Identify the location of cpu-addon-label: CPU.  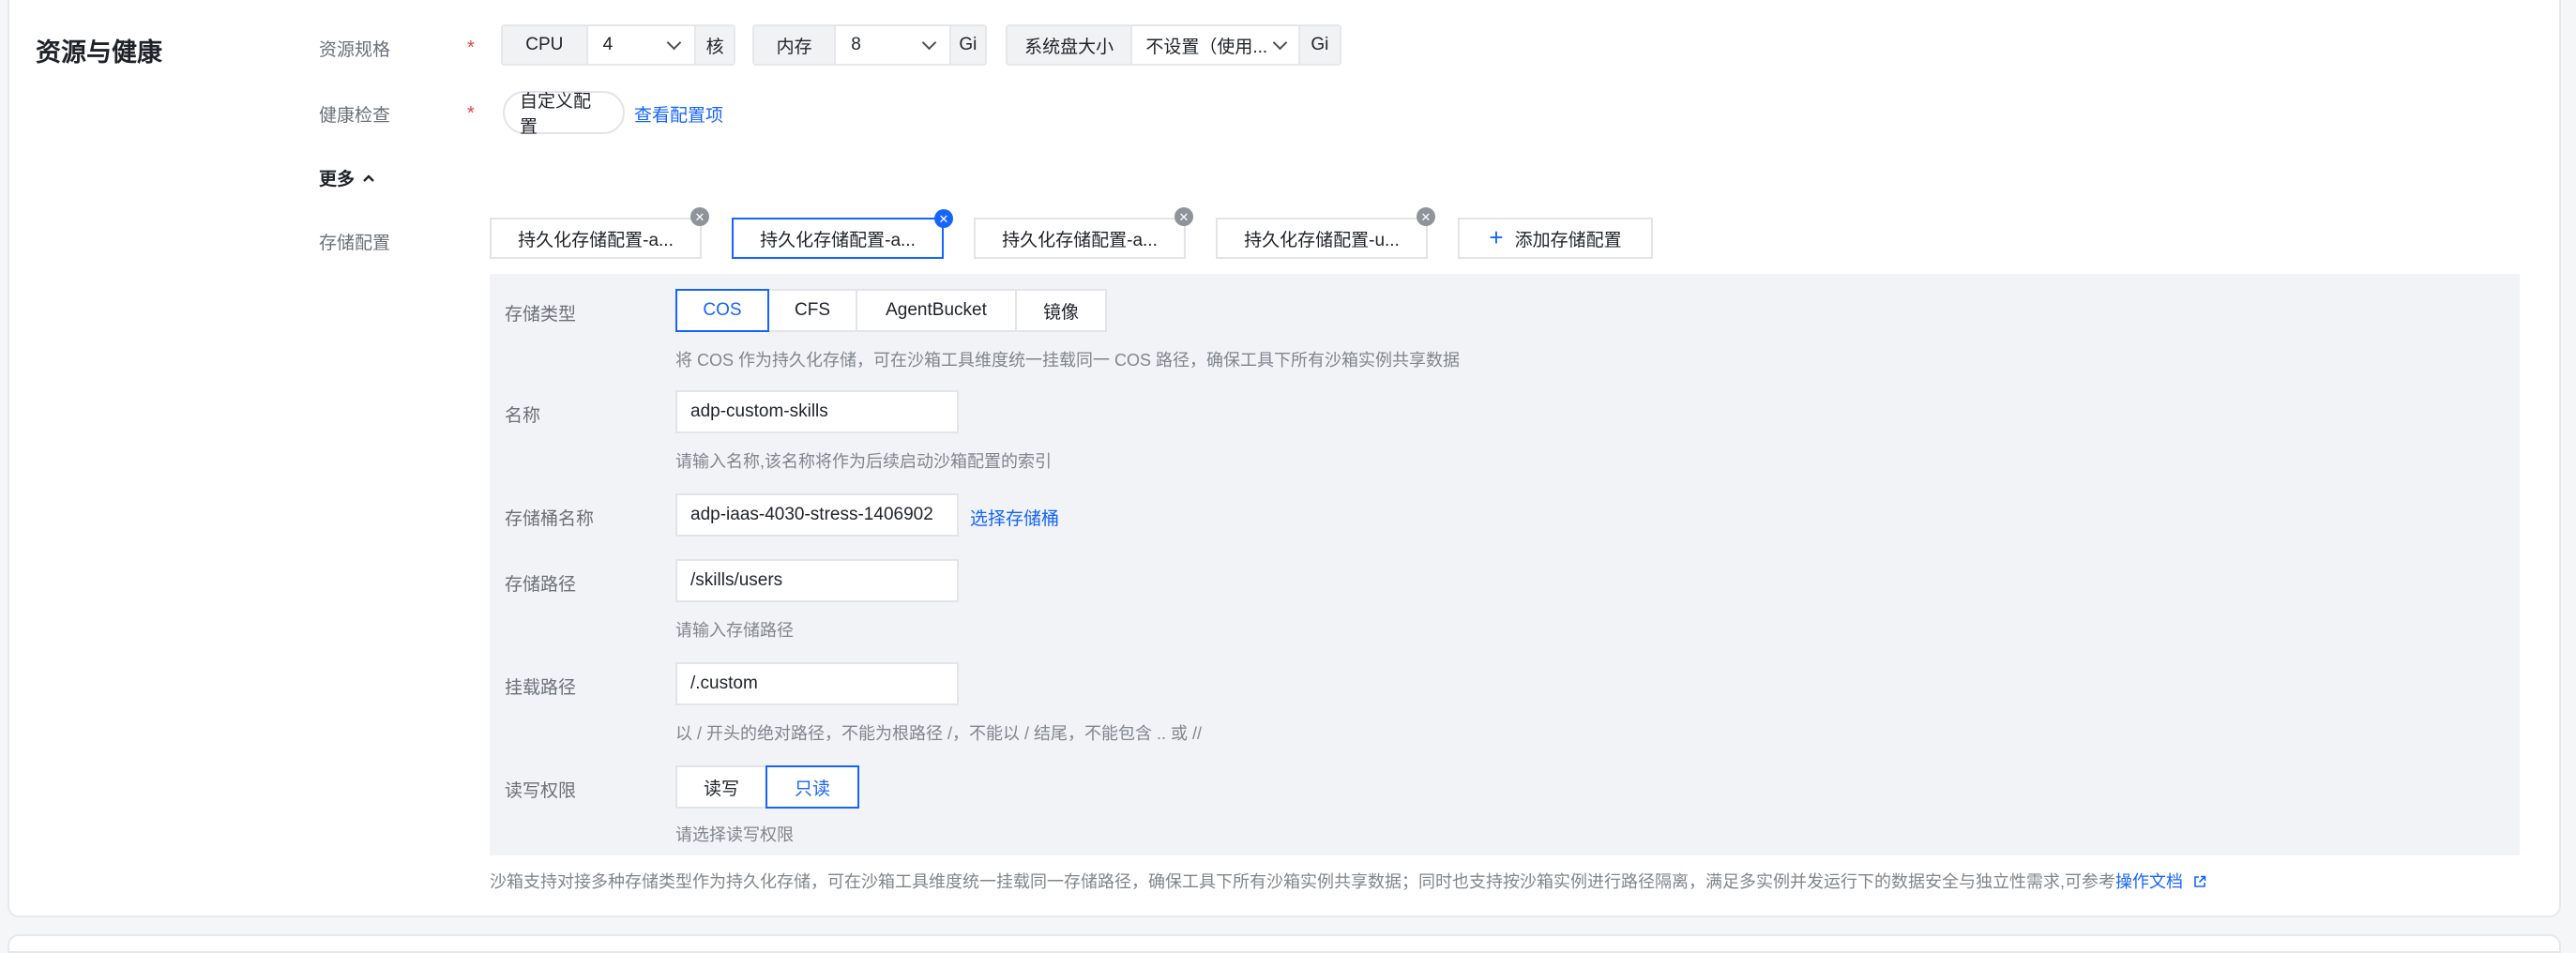
(544, 45).